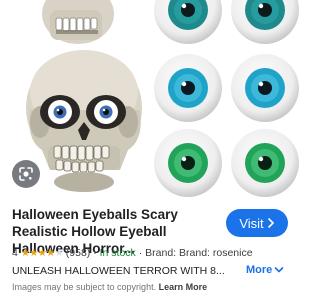  I want to click on google-lens-icon, so click(26, 174).